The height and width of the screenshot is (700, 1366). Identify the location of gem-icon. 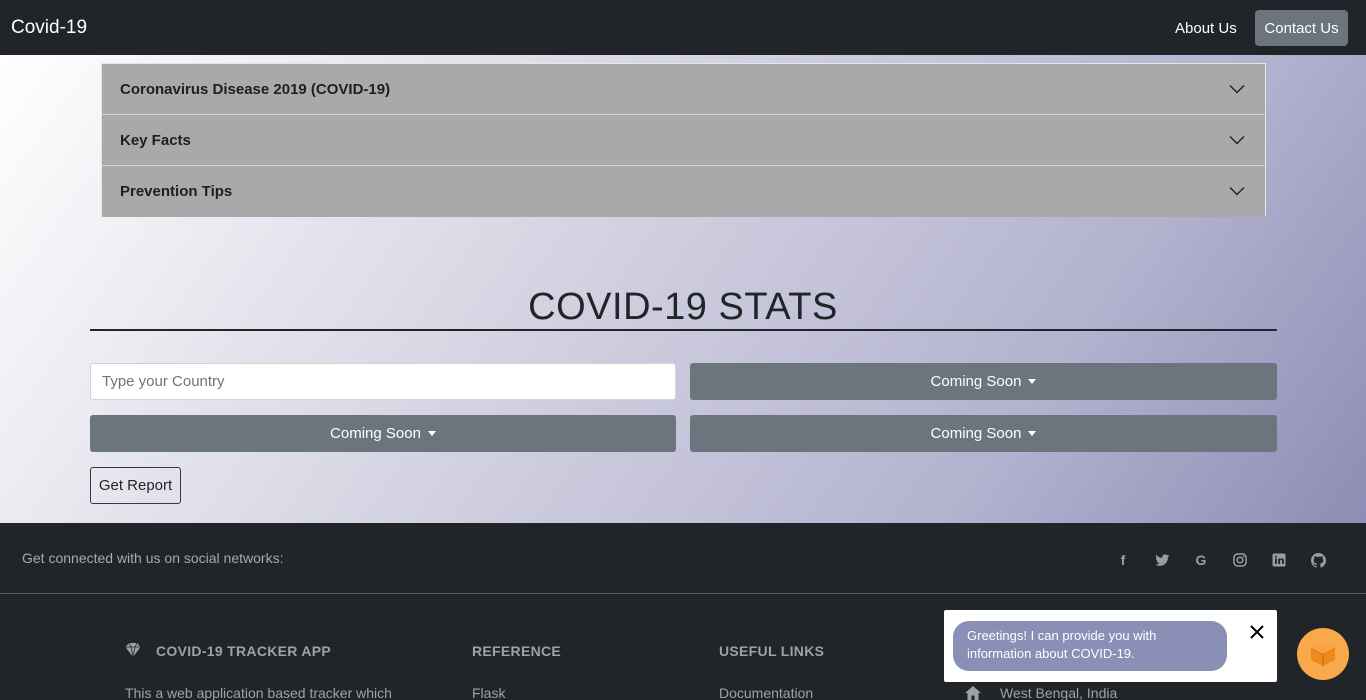
(133, 650).